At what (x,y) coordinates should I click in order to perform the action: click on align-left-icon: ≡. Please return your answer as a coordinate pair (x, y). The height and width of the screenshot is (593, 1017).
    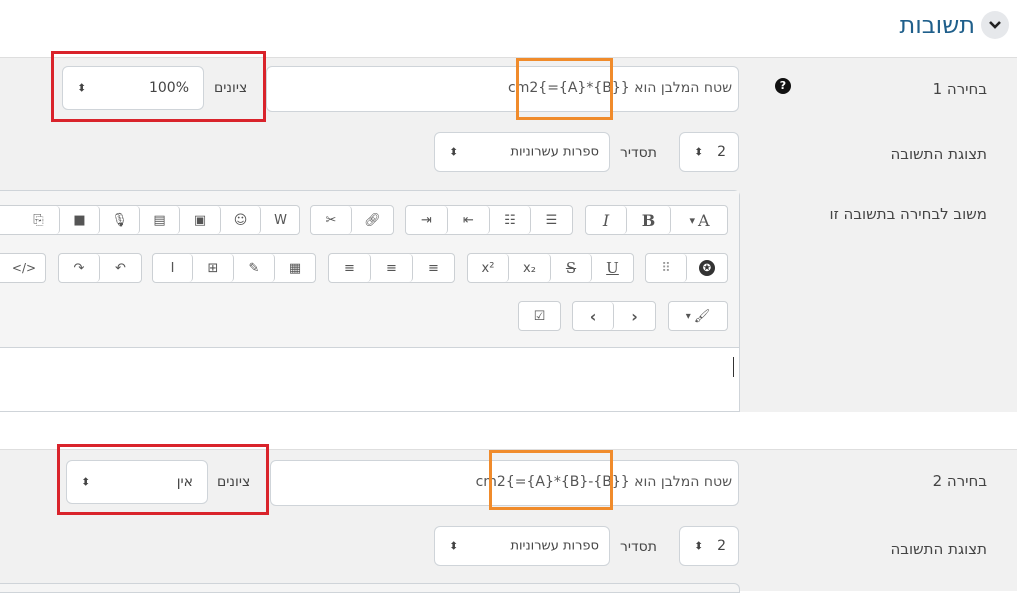
    Looking at the image, I should click on (433, 268).